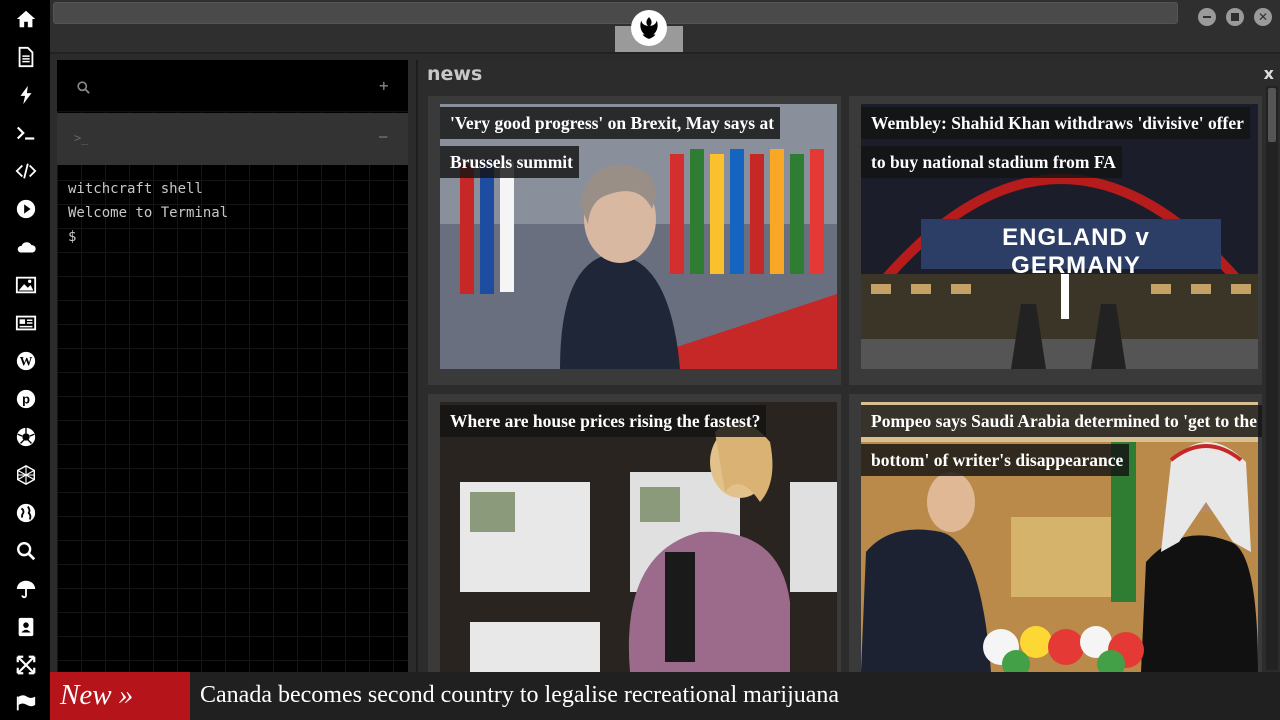 This screenshot has height=720, width=1280. I want to click on news-scrollbar, so click(1272, 378).